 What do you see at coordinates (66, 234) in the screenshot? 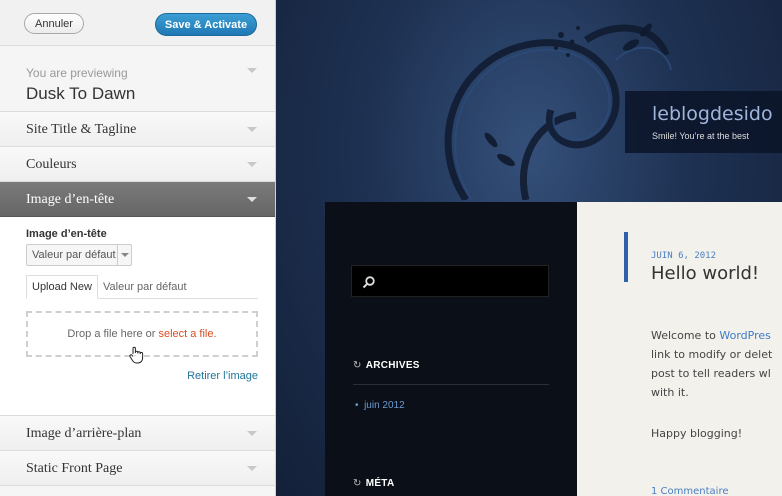
I see `panel-title: Image d’en-tête` at bounding box center [66, 234].